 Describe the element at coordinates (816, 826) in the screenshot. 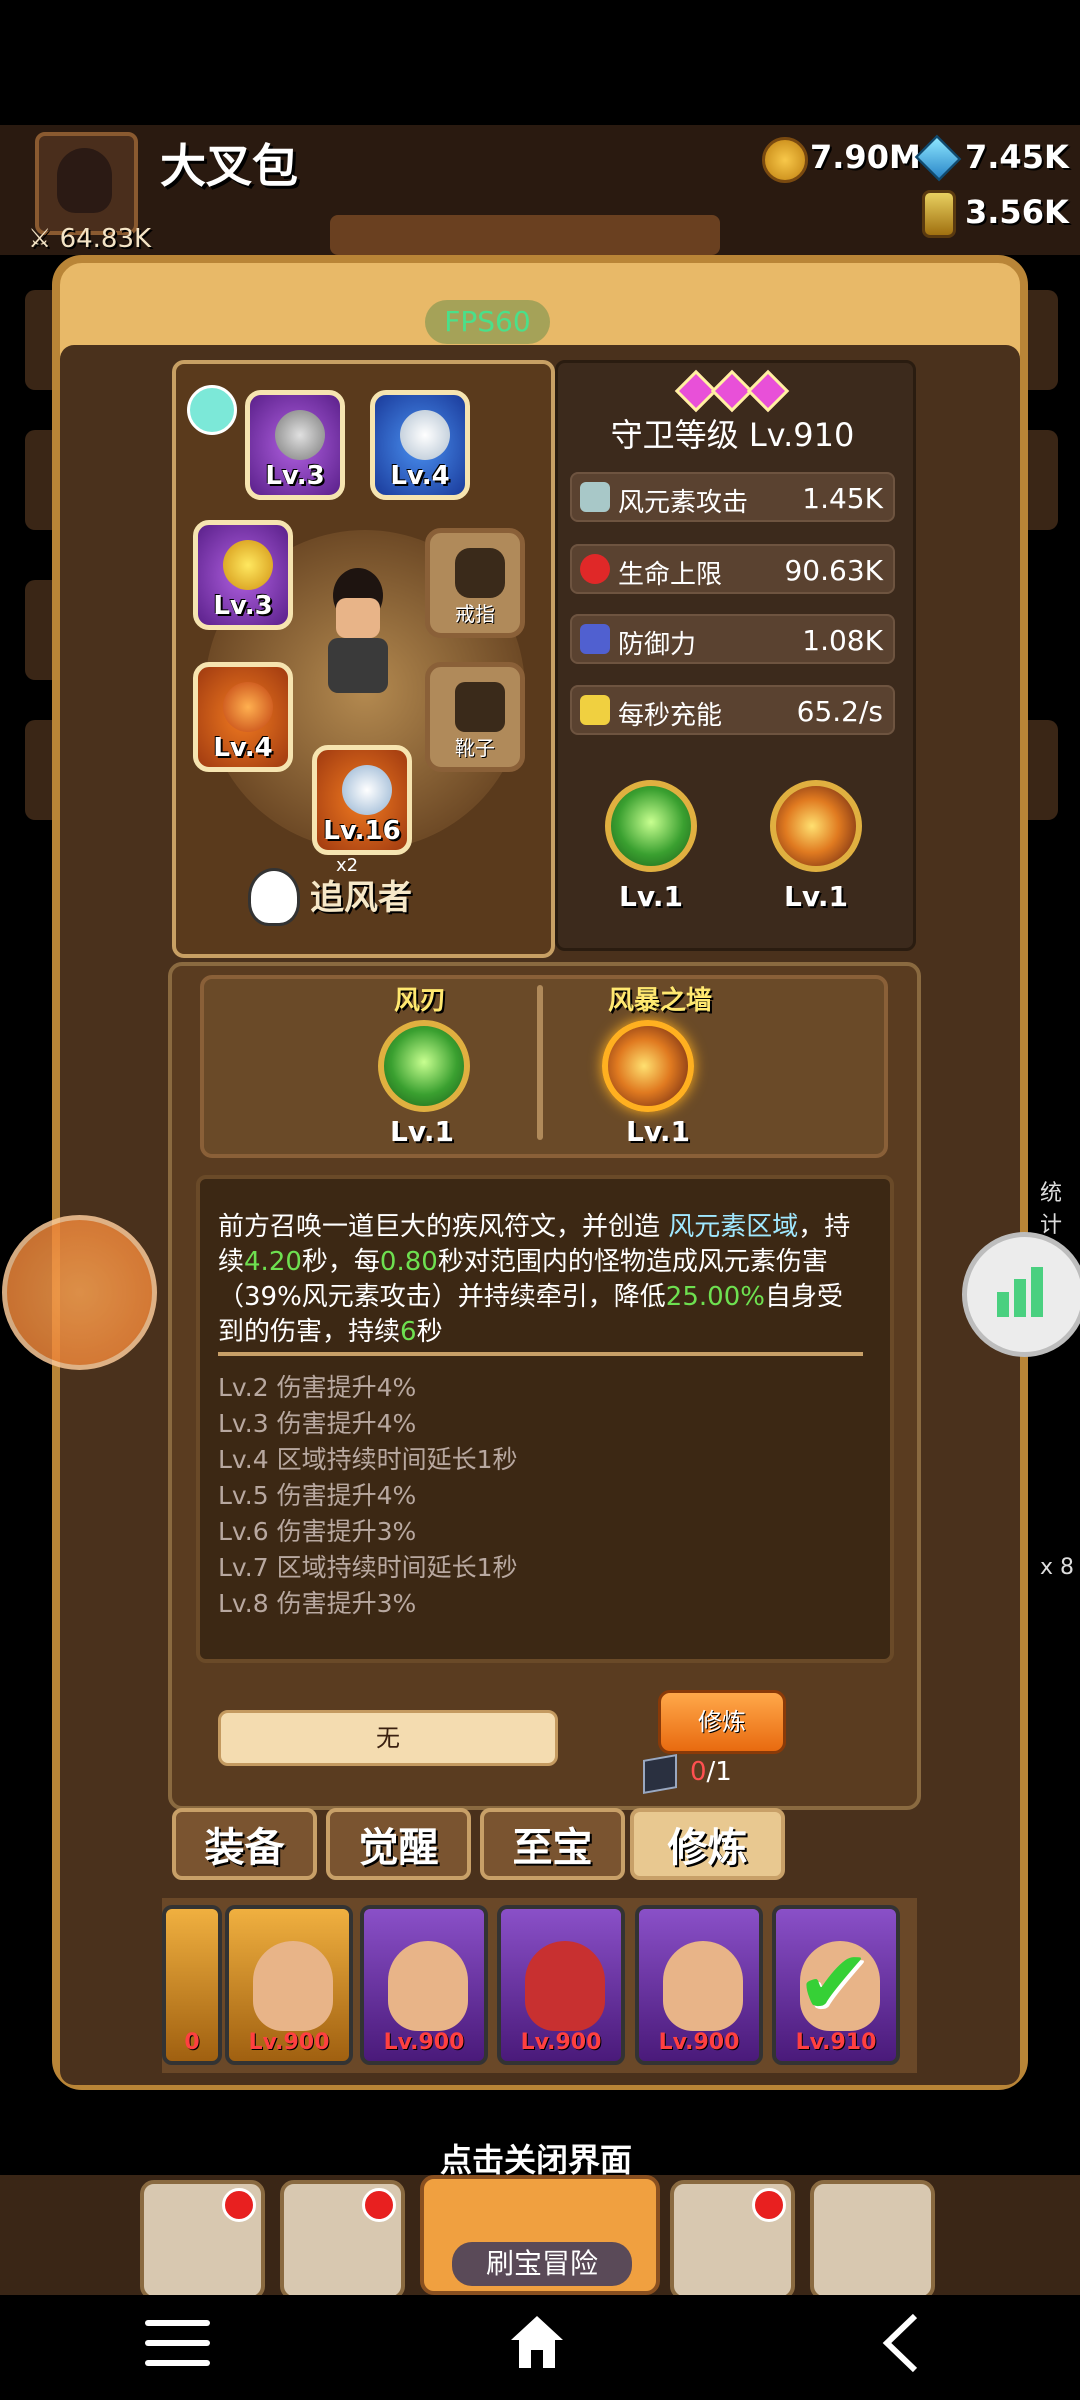

I see `skill-storm-wall-orb` at that location.